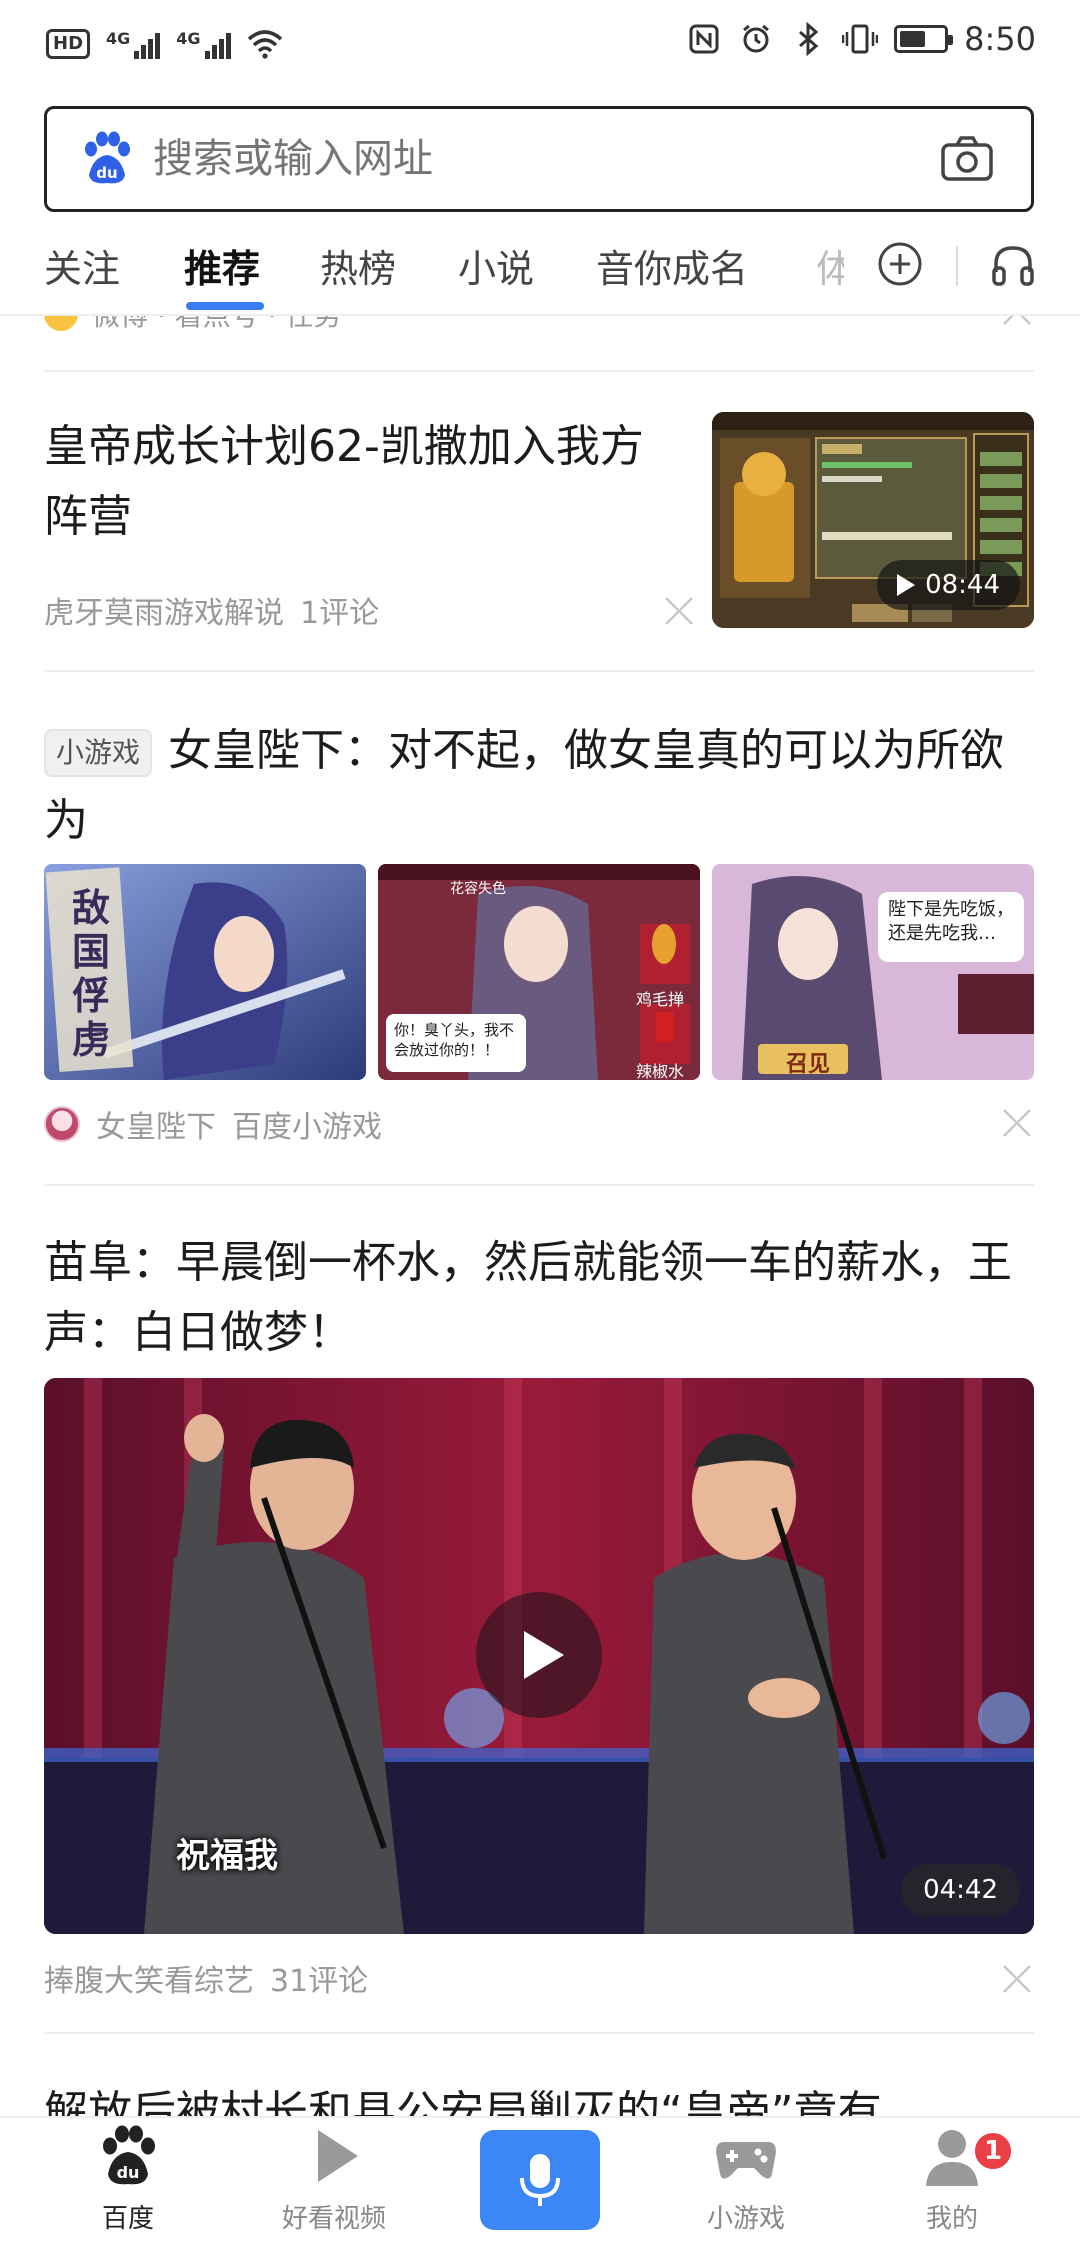 This screenshot has height=2244, width=1080. Describe the element at coordinates (540, 274) in the screenshot. I see `channel-tabs: 关注 推荐 热榜 小说 音你成名 体` at that location.